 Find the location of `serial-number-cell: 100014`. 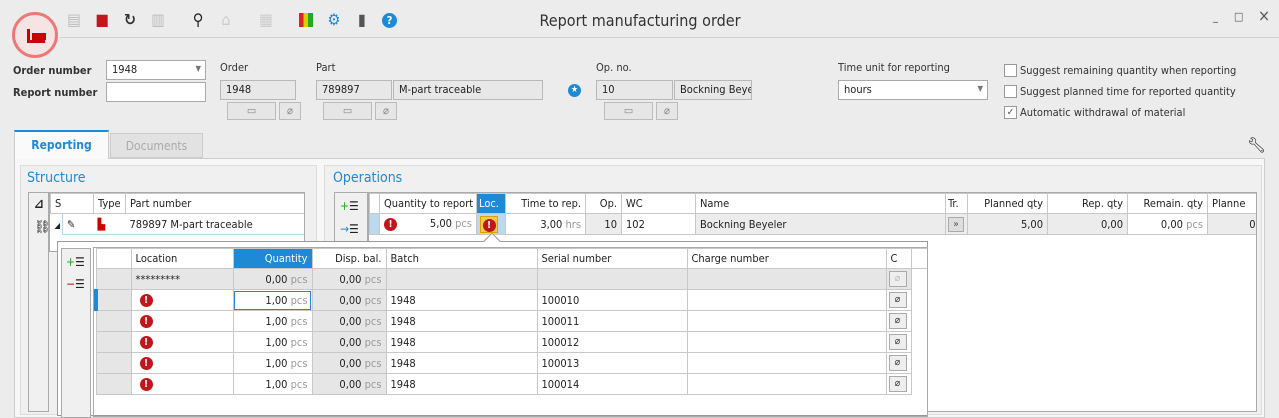

serial-number-cell: 100014 is located at coordinates (612, 384).